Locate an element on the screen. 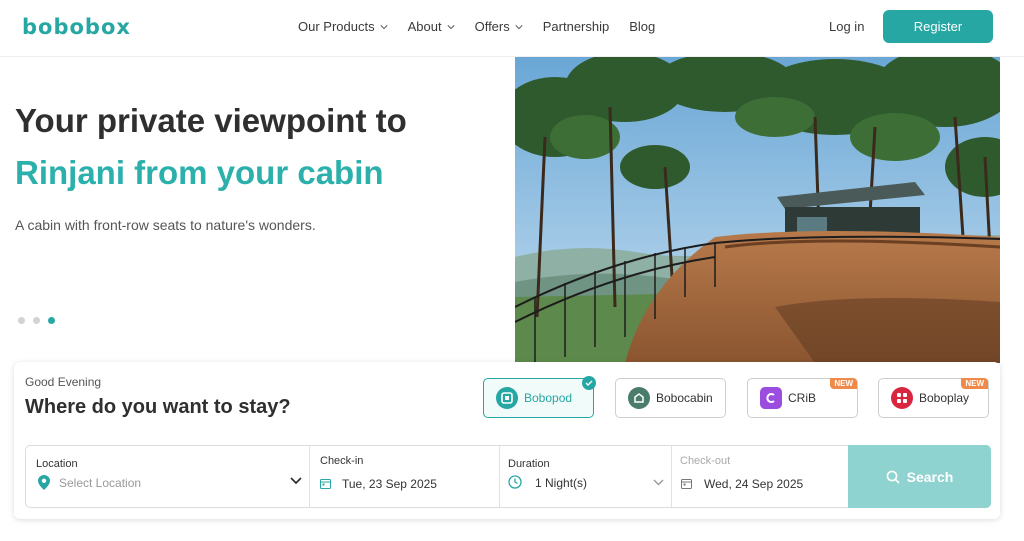  location-field: Location Select Location is located at coordinates (168, 476).